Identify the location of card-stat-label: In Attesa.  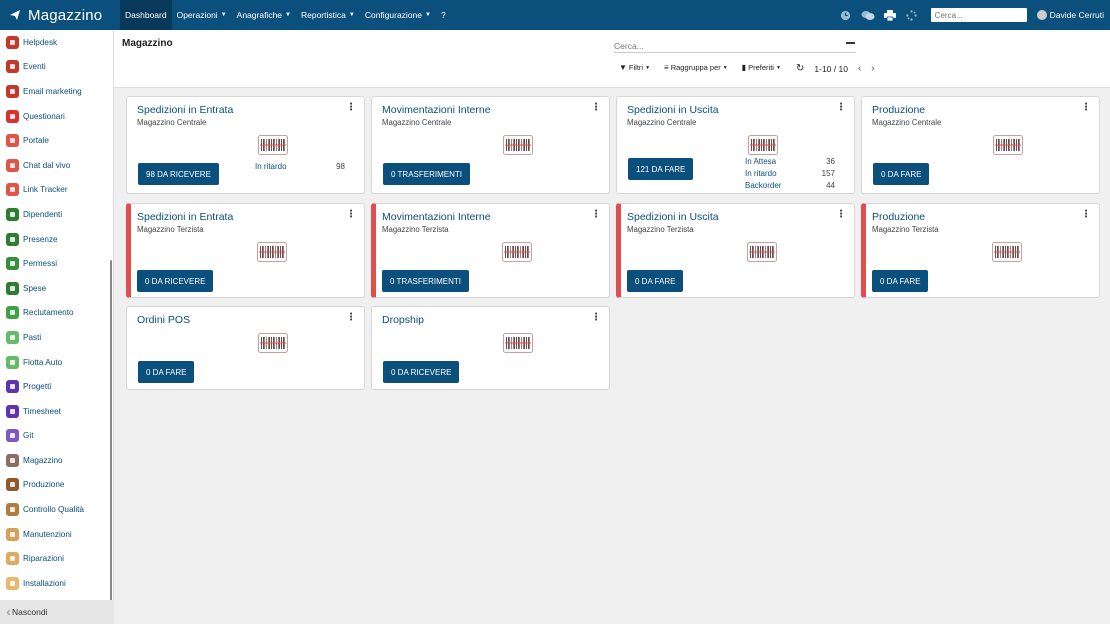
(760, 161).